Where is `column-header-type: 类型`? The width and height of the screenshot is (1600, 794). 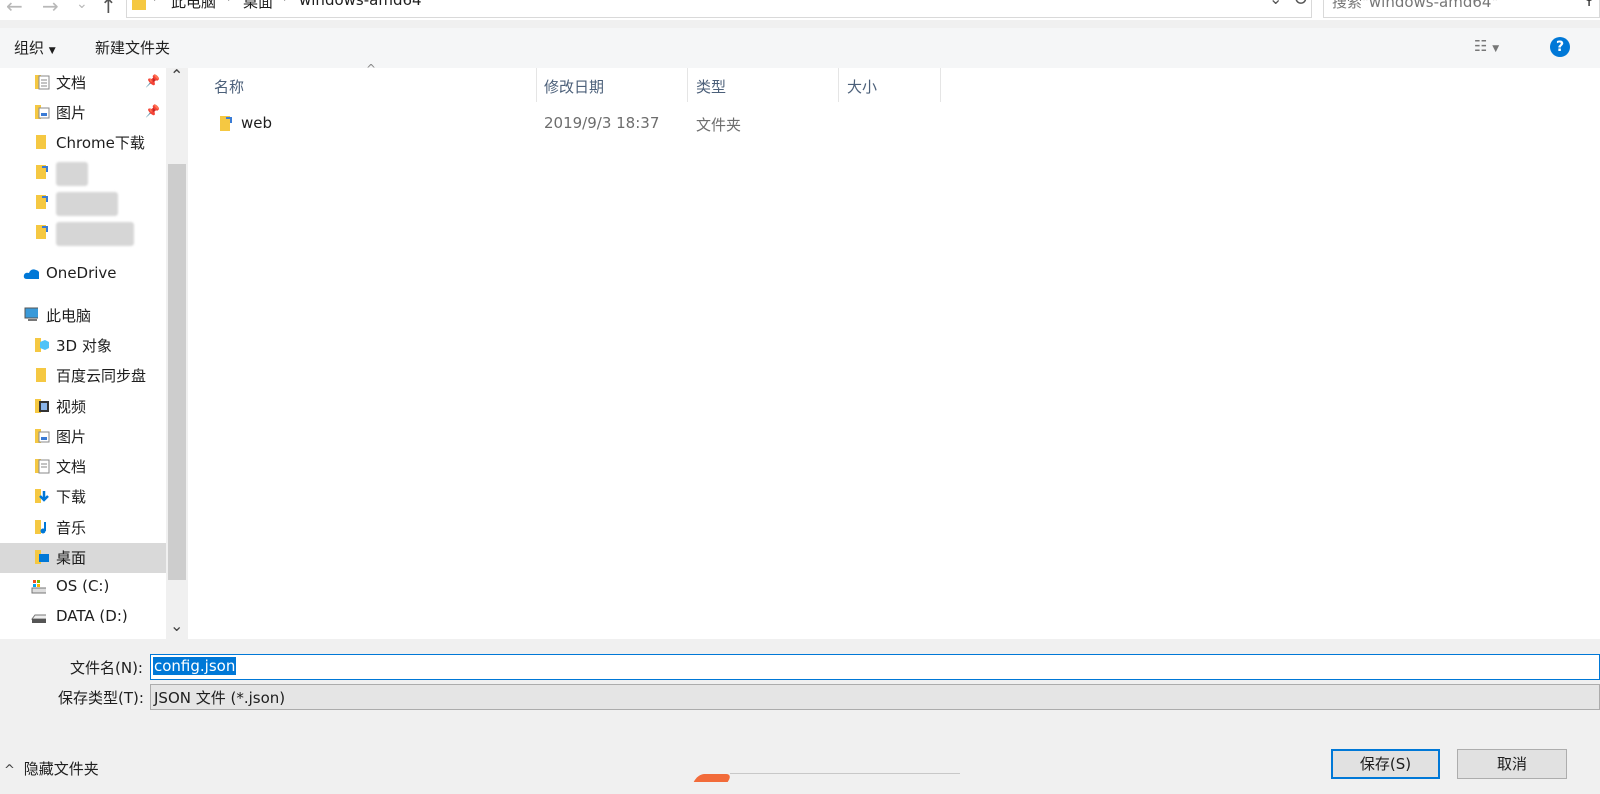 column-header-type: 类型 is located at coordinates (711, 86).